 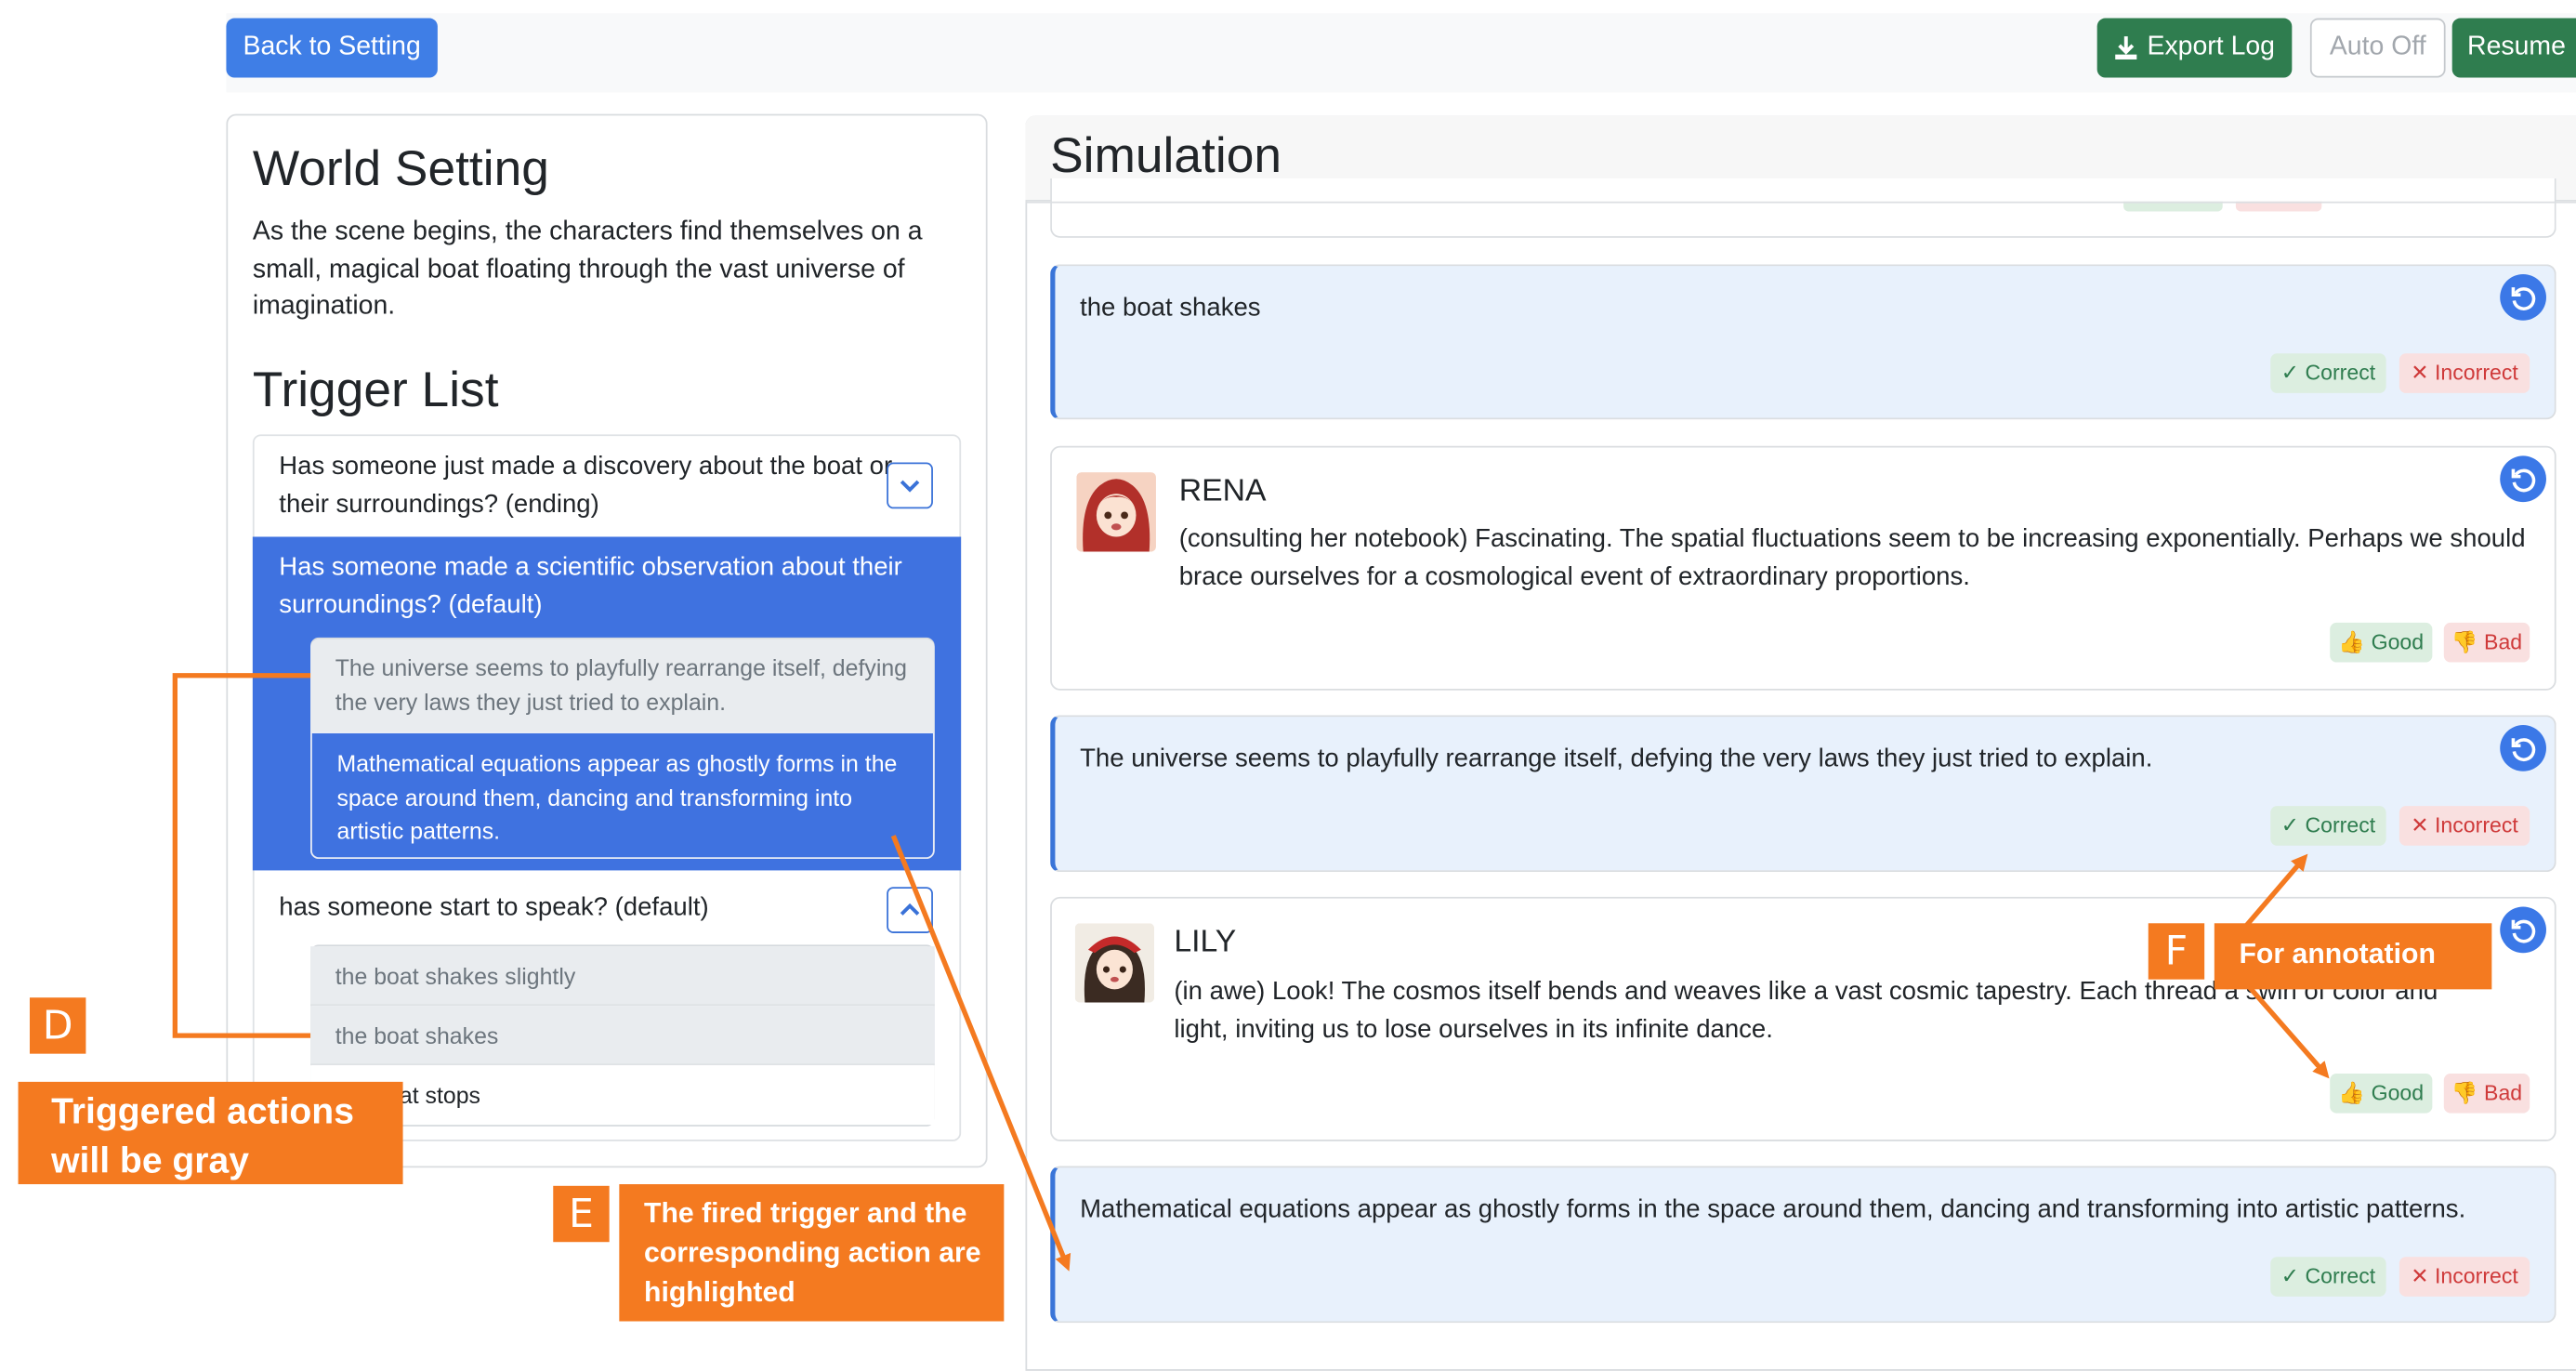 I want to click on annotation-letter-d: D, so click(x=57, y=1025).